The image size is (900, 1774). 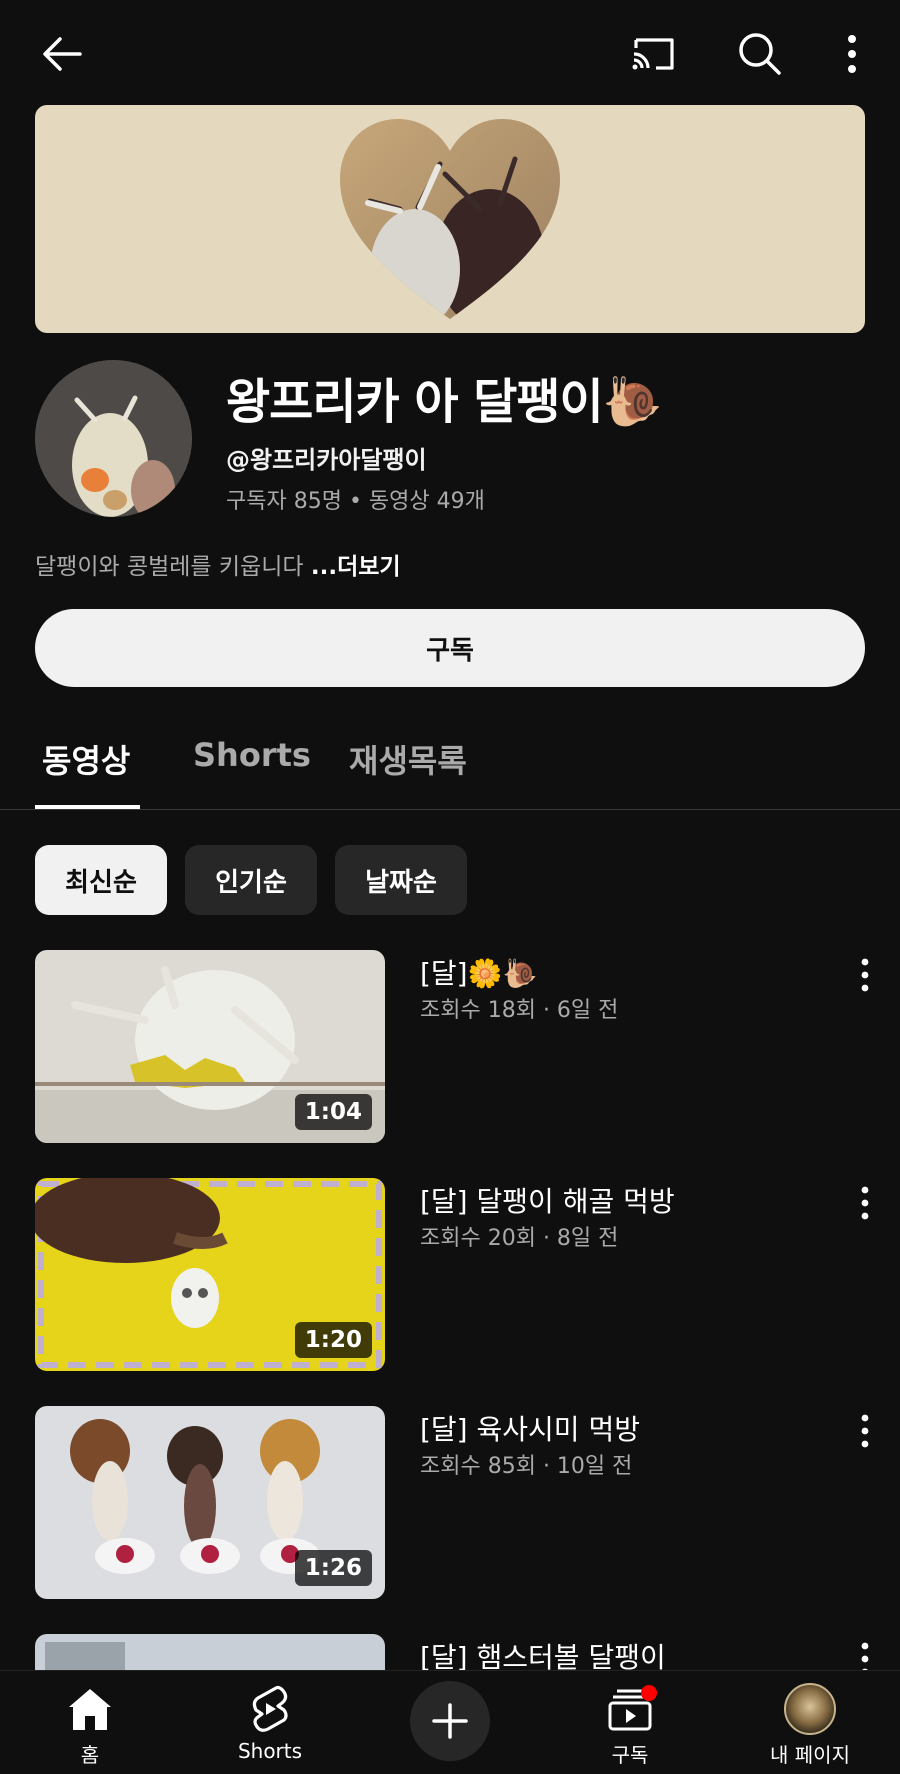 What do you see at coordinates (630, 1755) in the screenshot?
I see `nav-subscriptions-label: 구독` at bounding box center [630, 1755].